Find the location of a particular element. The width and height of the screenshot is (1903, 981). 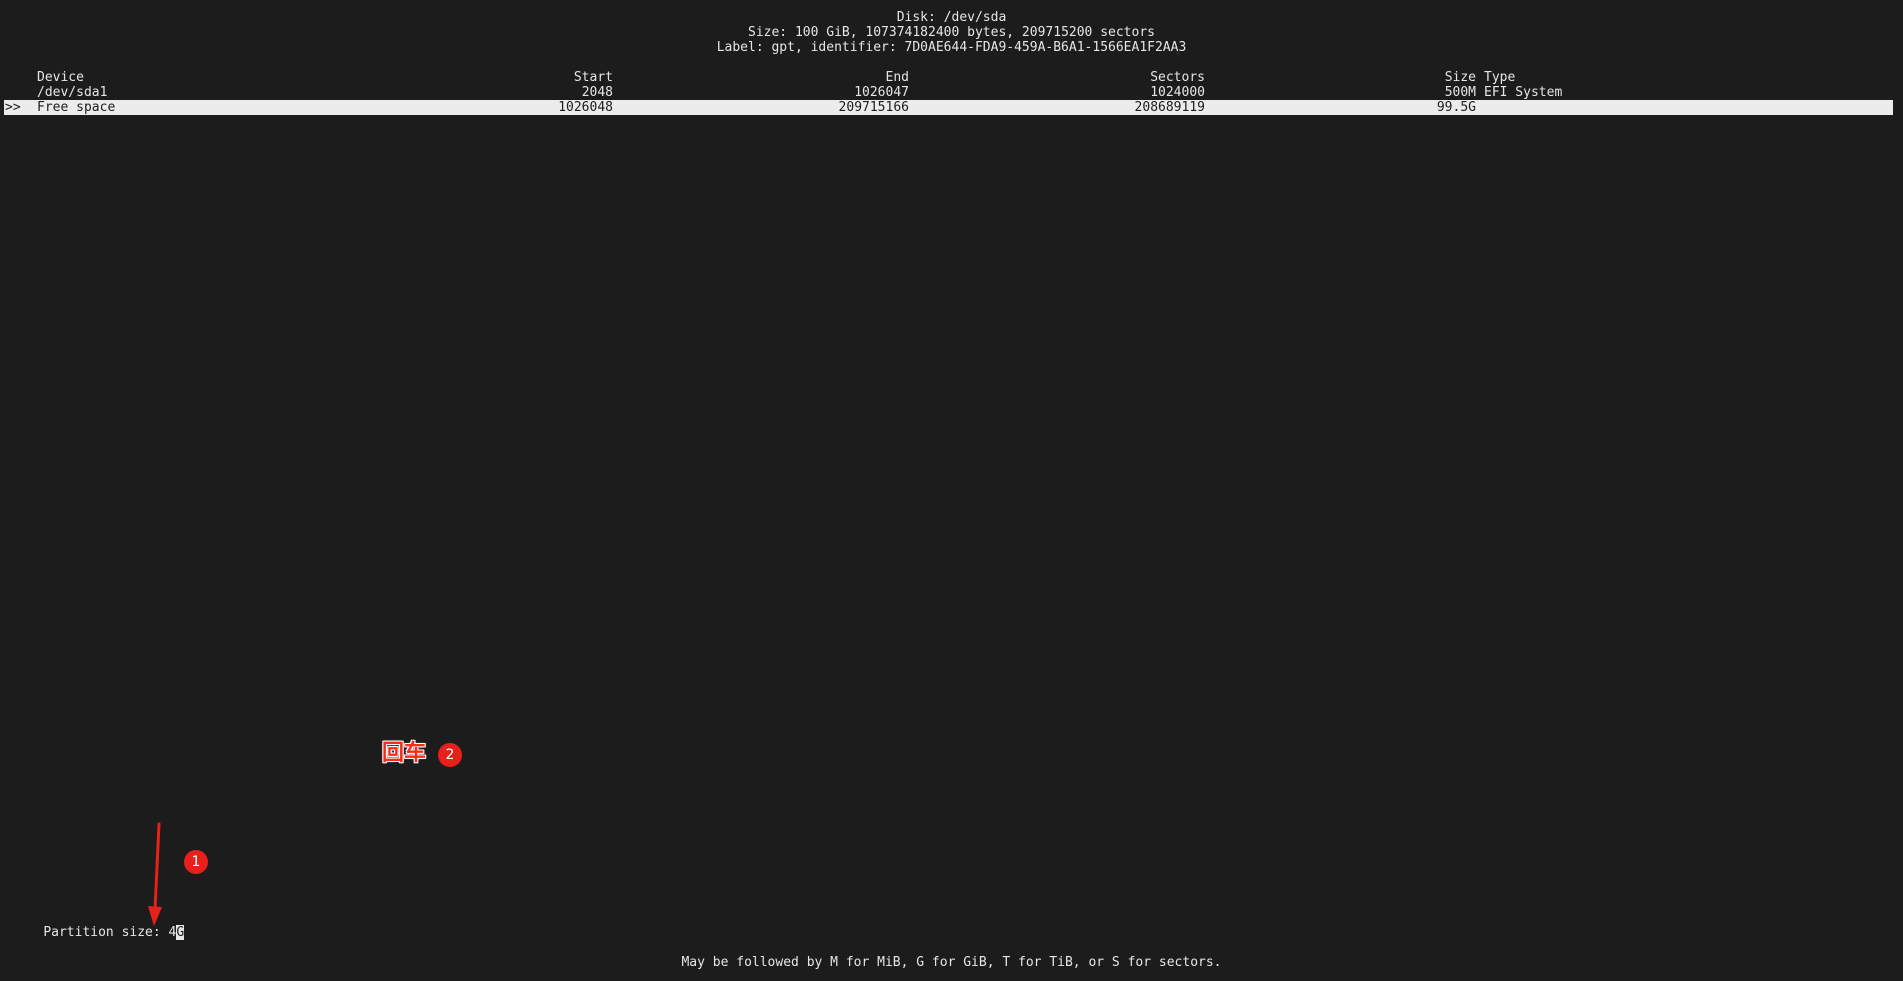

row-size: 99.5G is located at coordinates (1456, 107).